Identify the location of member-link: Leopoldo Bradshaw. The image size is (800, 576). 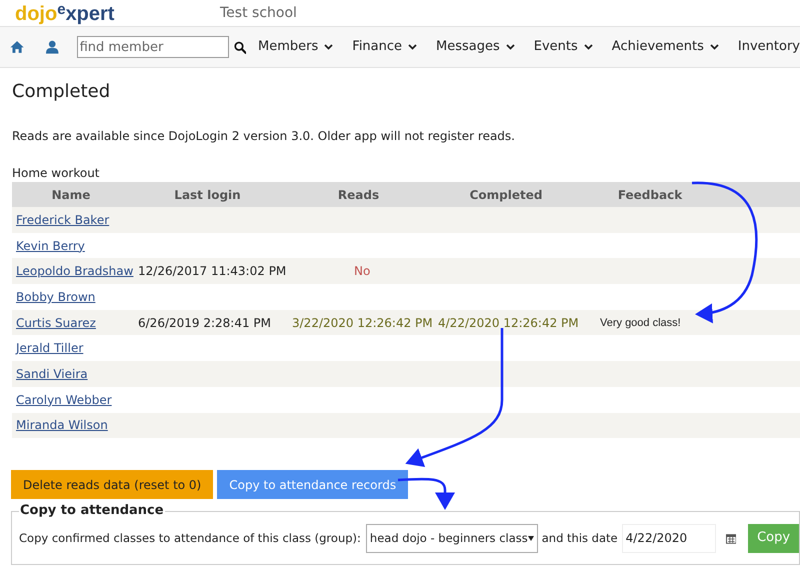
(75, 271).